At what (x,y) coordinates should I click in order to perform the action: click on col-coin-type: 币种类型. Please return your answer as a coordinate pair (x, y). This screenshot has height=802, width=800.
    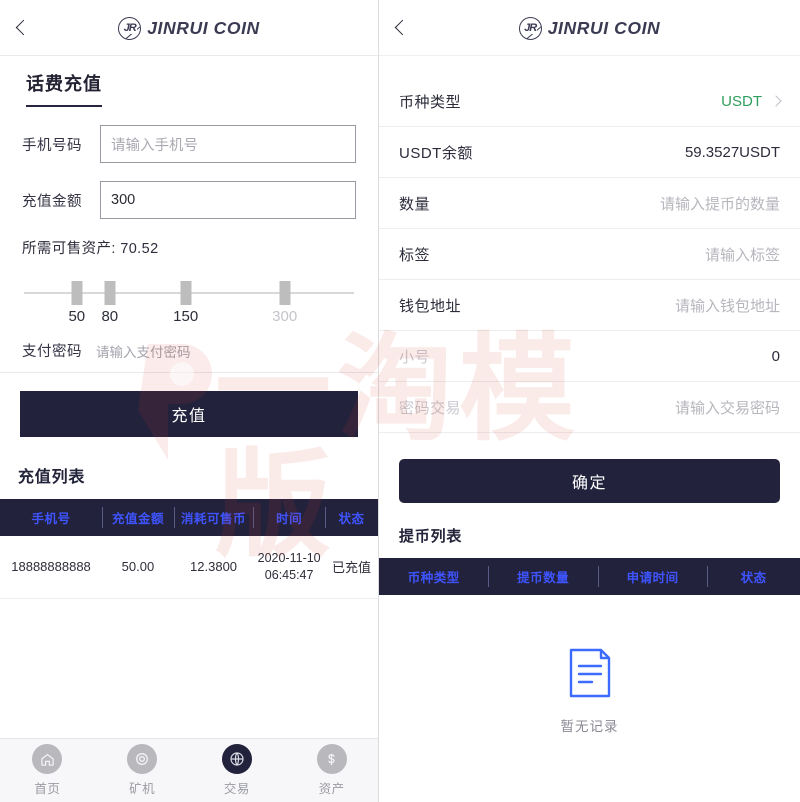
    Looking at the image, I should click on (433, 578).